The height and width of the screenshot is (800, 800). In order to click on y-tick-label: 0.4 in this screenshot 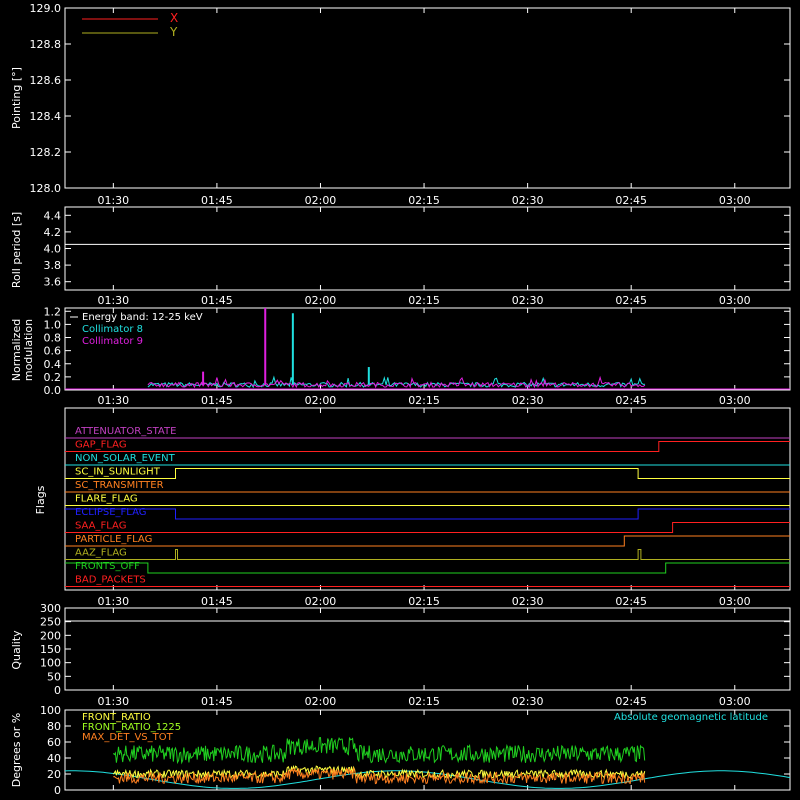, I will do `click(53, 364)`.